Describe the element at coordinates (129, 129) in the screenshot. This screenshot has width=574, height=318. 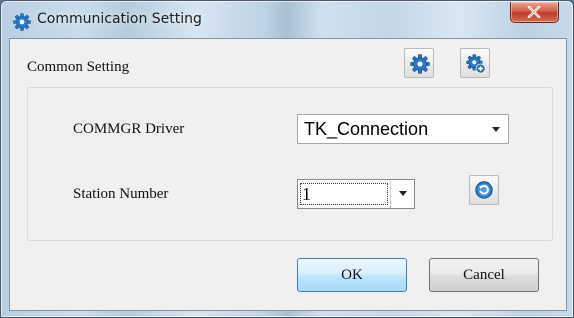
I see `driver-label: COMMGR Driver` at that location.